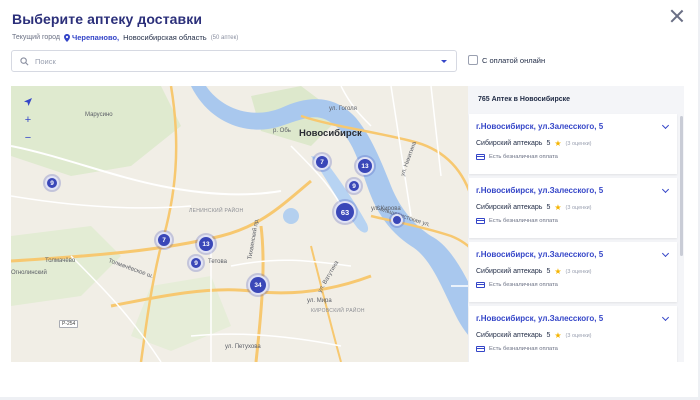  What do you see at coordinates (69, 324) in the screenshot?
I see `road-number-badge: Р-254` at bounding box center [69, 324].